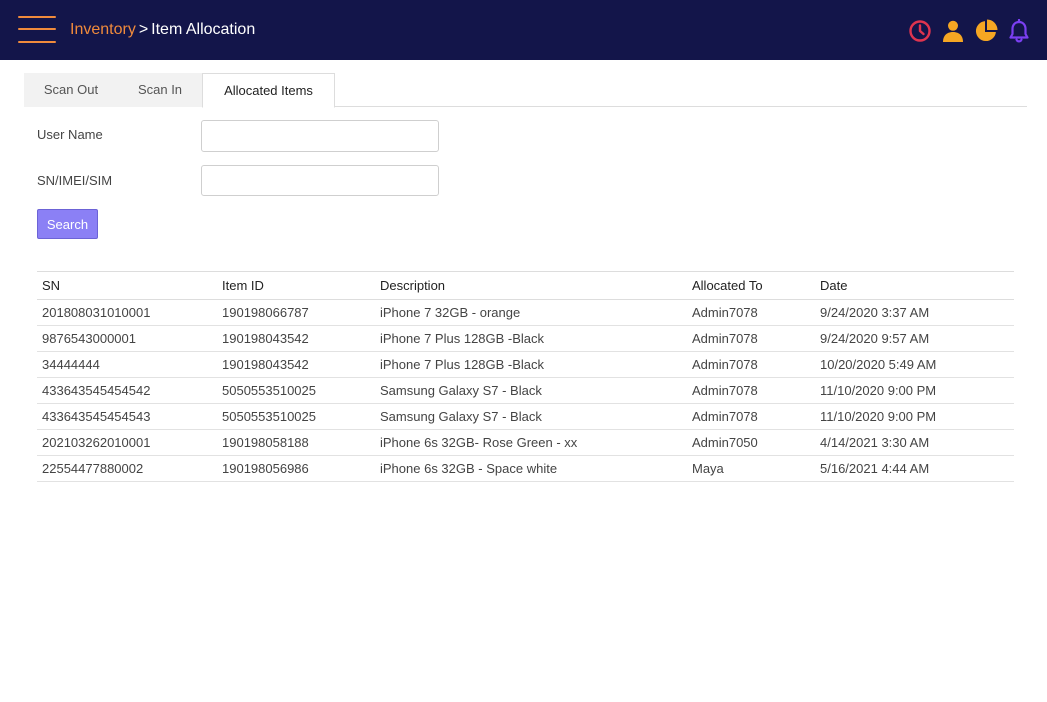  I want to click on sn-imei-sim-input, so click(320, 180).